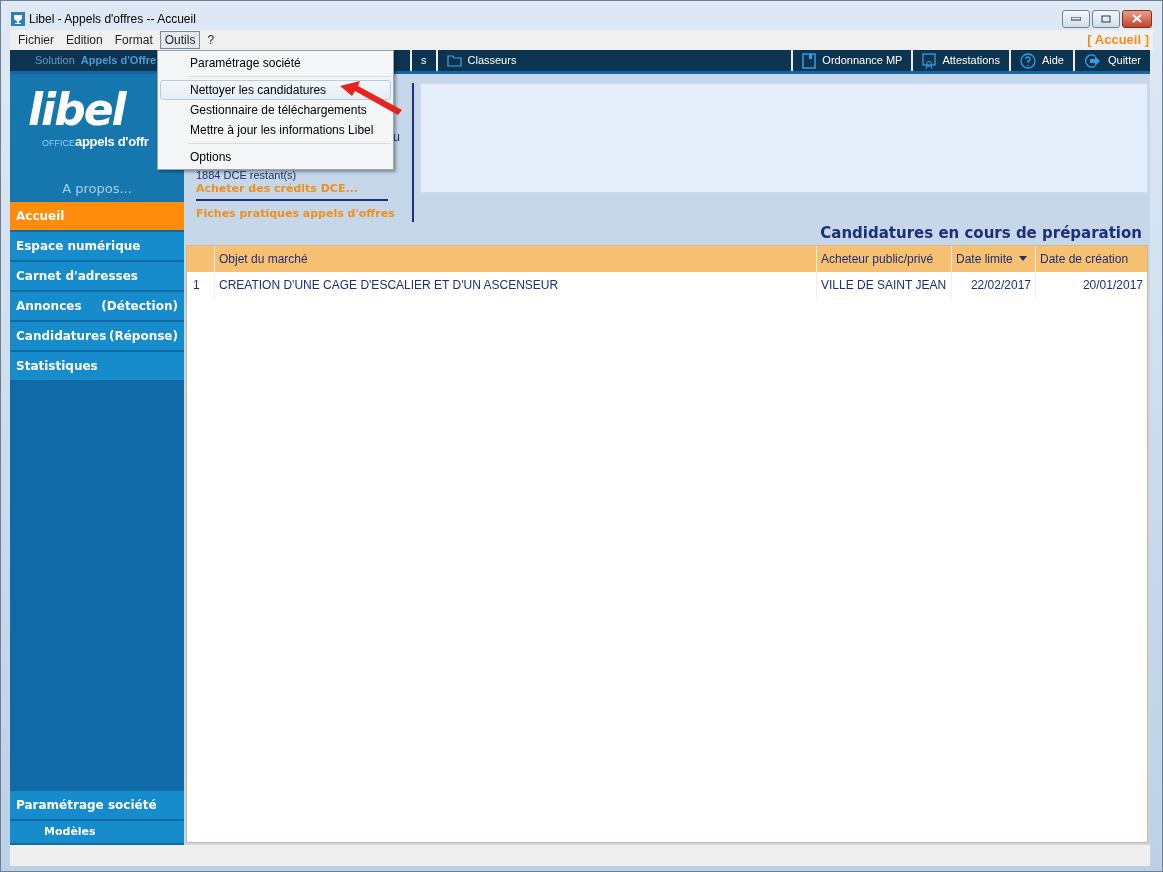  I want to click on folder-icon, so click(454, 60).